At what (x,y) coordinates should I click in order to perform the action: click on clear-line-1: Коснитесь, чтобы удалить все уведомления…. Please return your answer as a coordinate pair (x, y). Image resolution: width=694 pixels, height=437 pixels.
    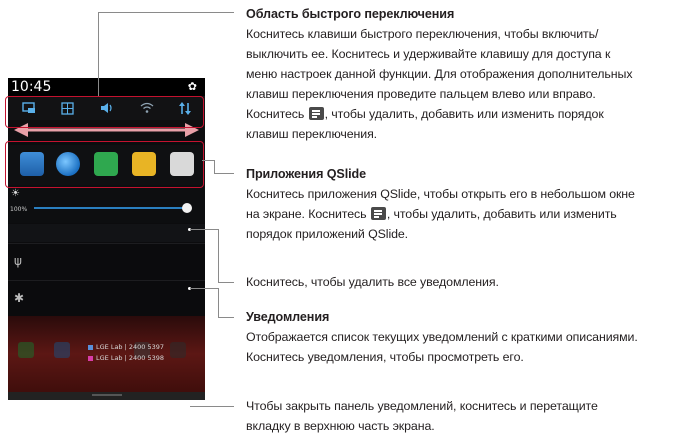
    Looking at the image, I should click on (372, 282).